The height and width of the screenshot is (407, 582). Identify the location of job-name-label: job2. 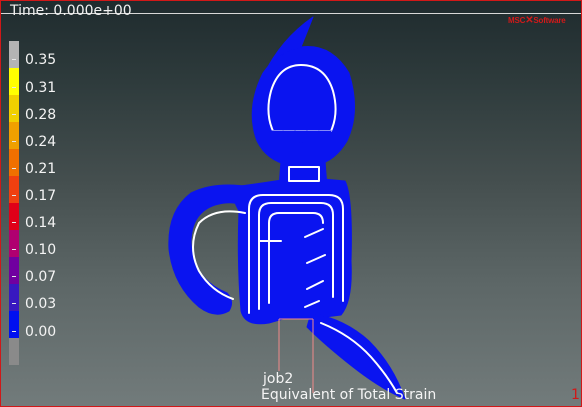
(278, 379).